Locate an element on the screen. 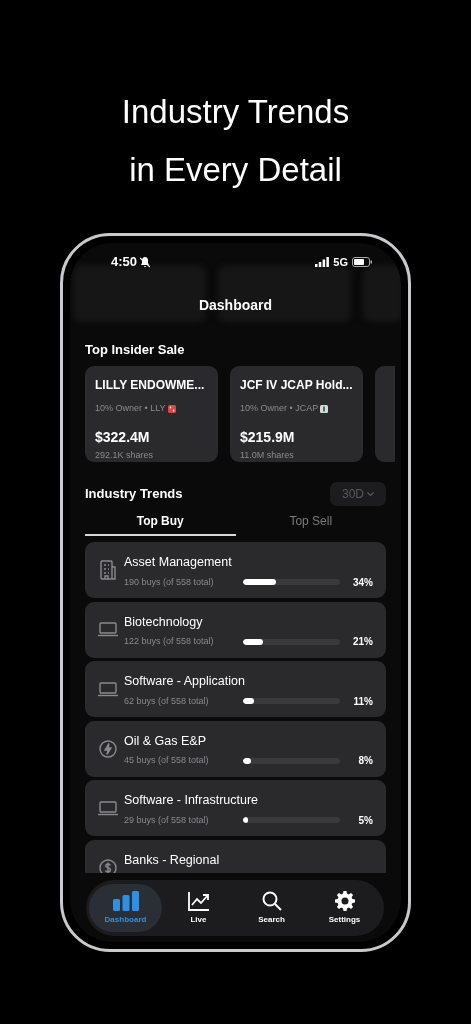  section-title: Industry Trends is located at coordinates (134, 494).